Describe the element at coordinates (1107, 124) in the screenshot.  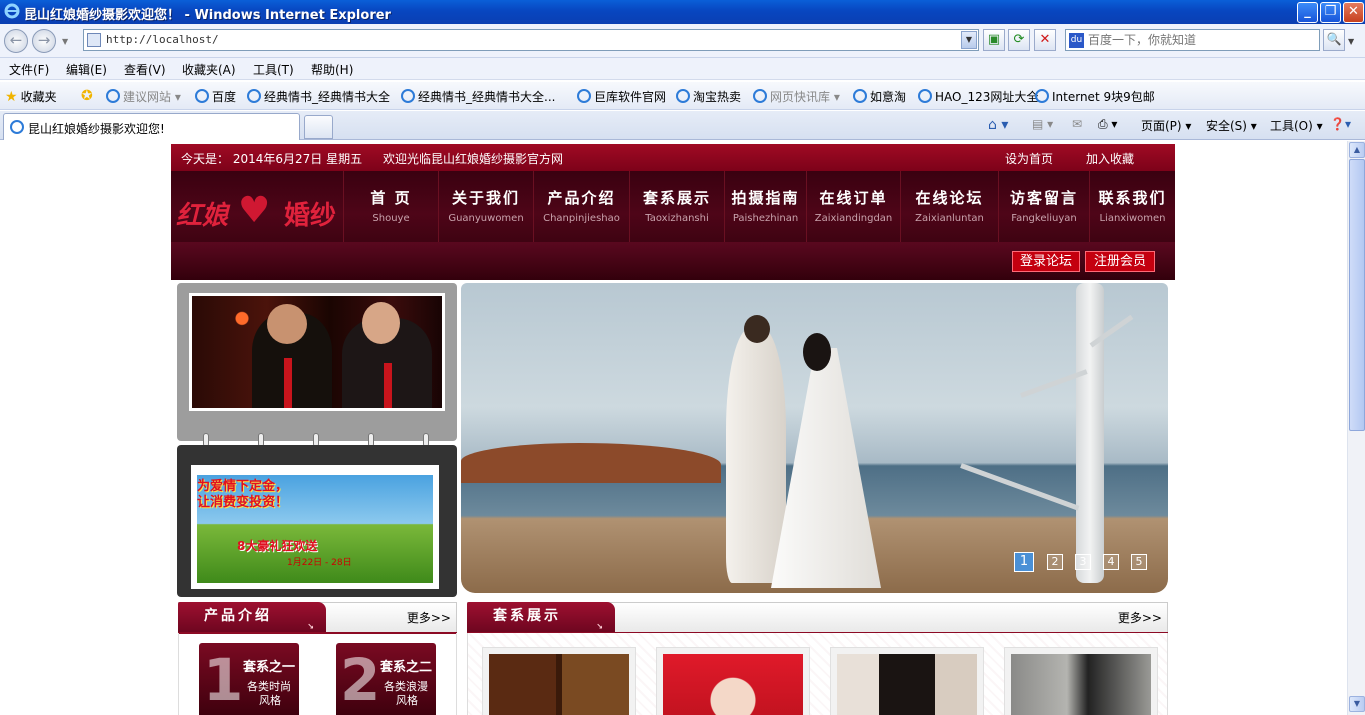
I see `print-icon: ⎙ ▾` at that location.